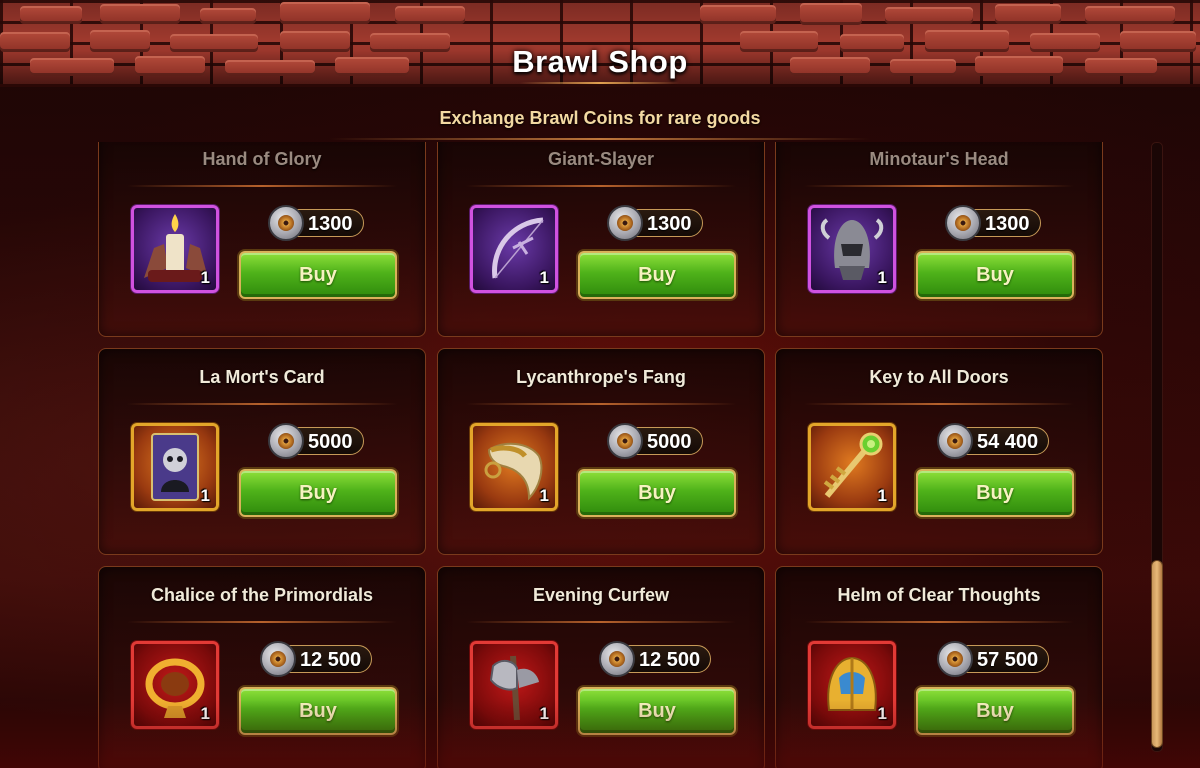 This screenshot has height=768, width=1200. What do you see at coordinates (262, 595) in the screenshot?
I see `item-name: Chalice of the Primordials` at bounding box center [262, 595].